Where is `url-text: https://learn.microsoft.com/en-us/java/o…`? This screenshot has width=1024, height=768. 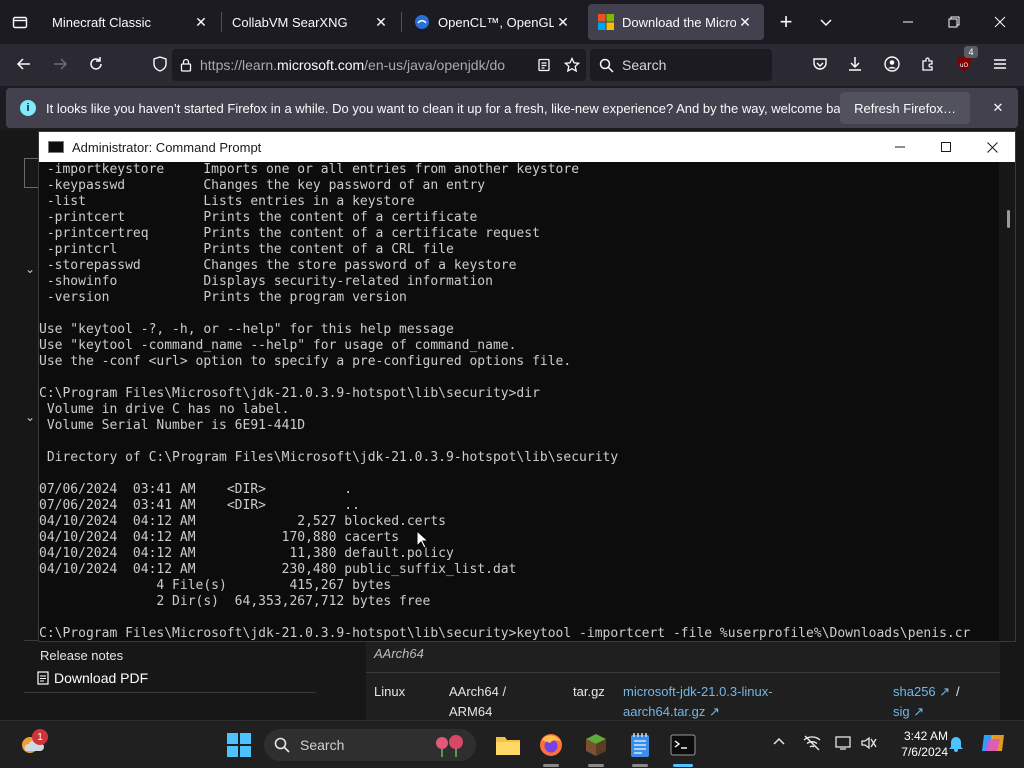 url-text: https://learn.microsoft.com/en-us/java/o… is located at coordinates (365, 65).